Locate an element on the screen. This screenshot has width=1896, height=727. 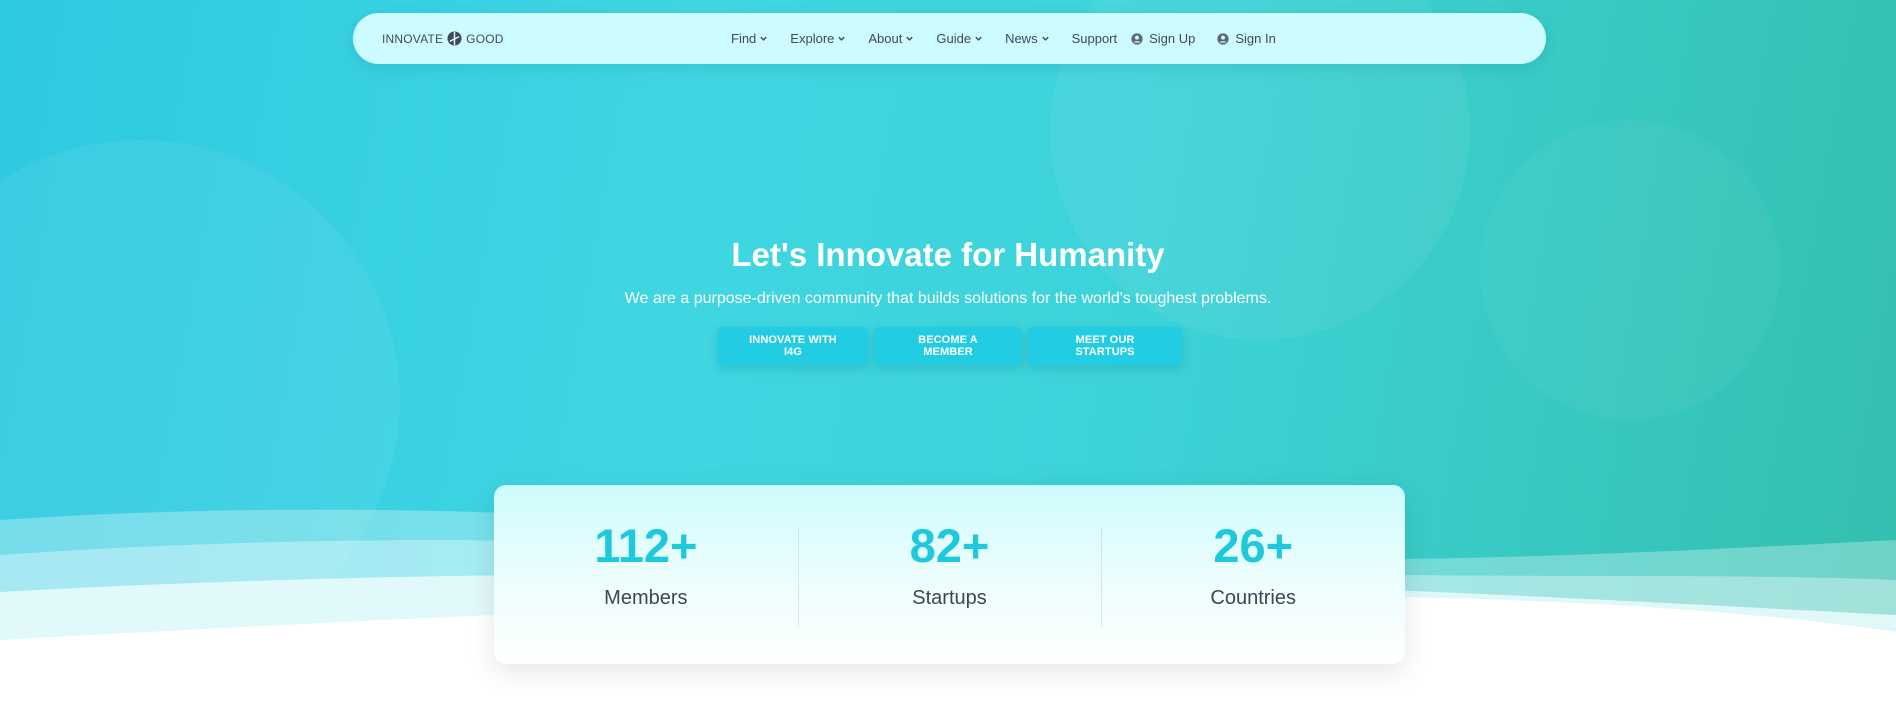
innovate-with-i4g-button: INNOVATE WITH I4G is located at coordinates (793, 346).